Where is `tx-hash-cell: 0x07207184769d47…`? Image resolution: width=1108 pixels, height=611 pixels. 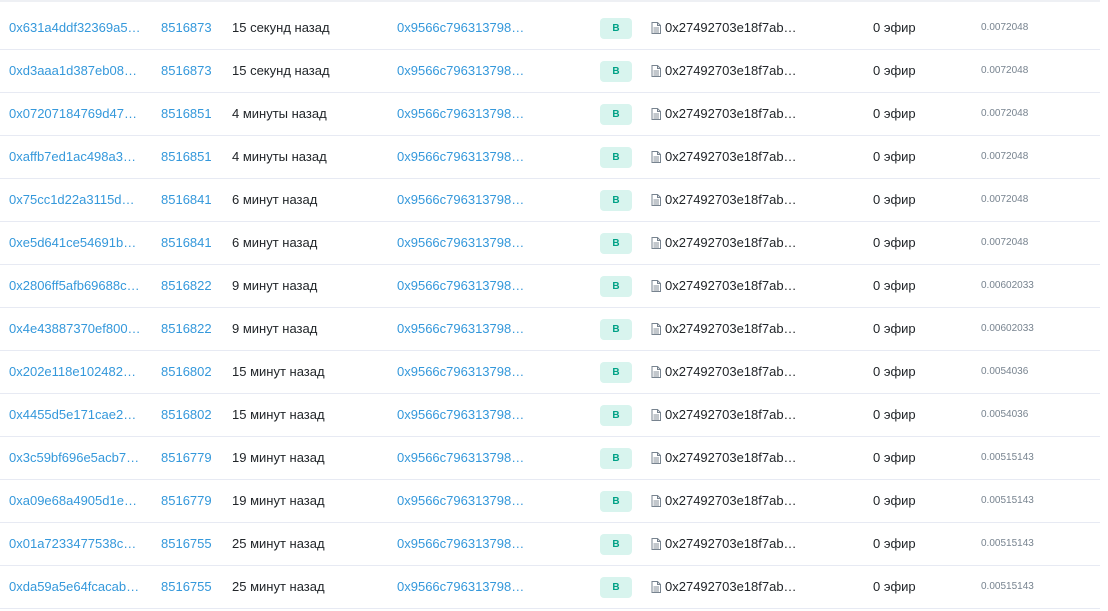
tx-hash-cell: 0x07207184769d47… is located at coordinates (79, 114).